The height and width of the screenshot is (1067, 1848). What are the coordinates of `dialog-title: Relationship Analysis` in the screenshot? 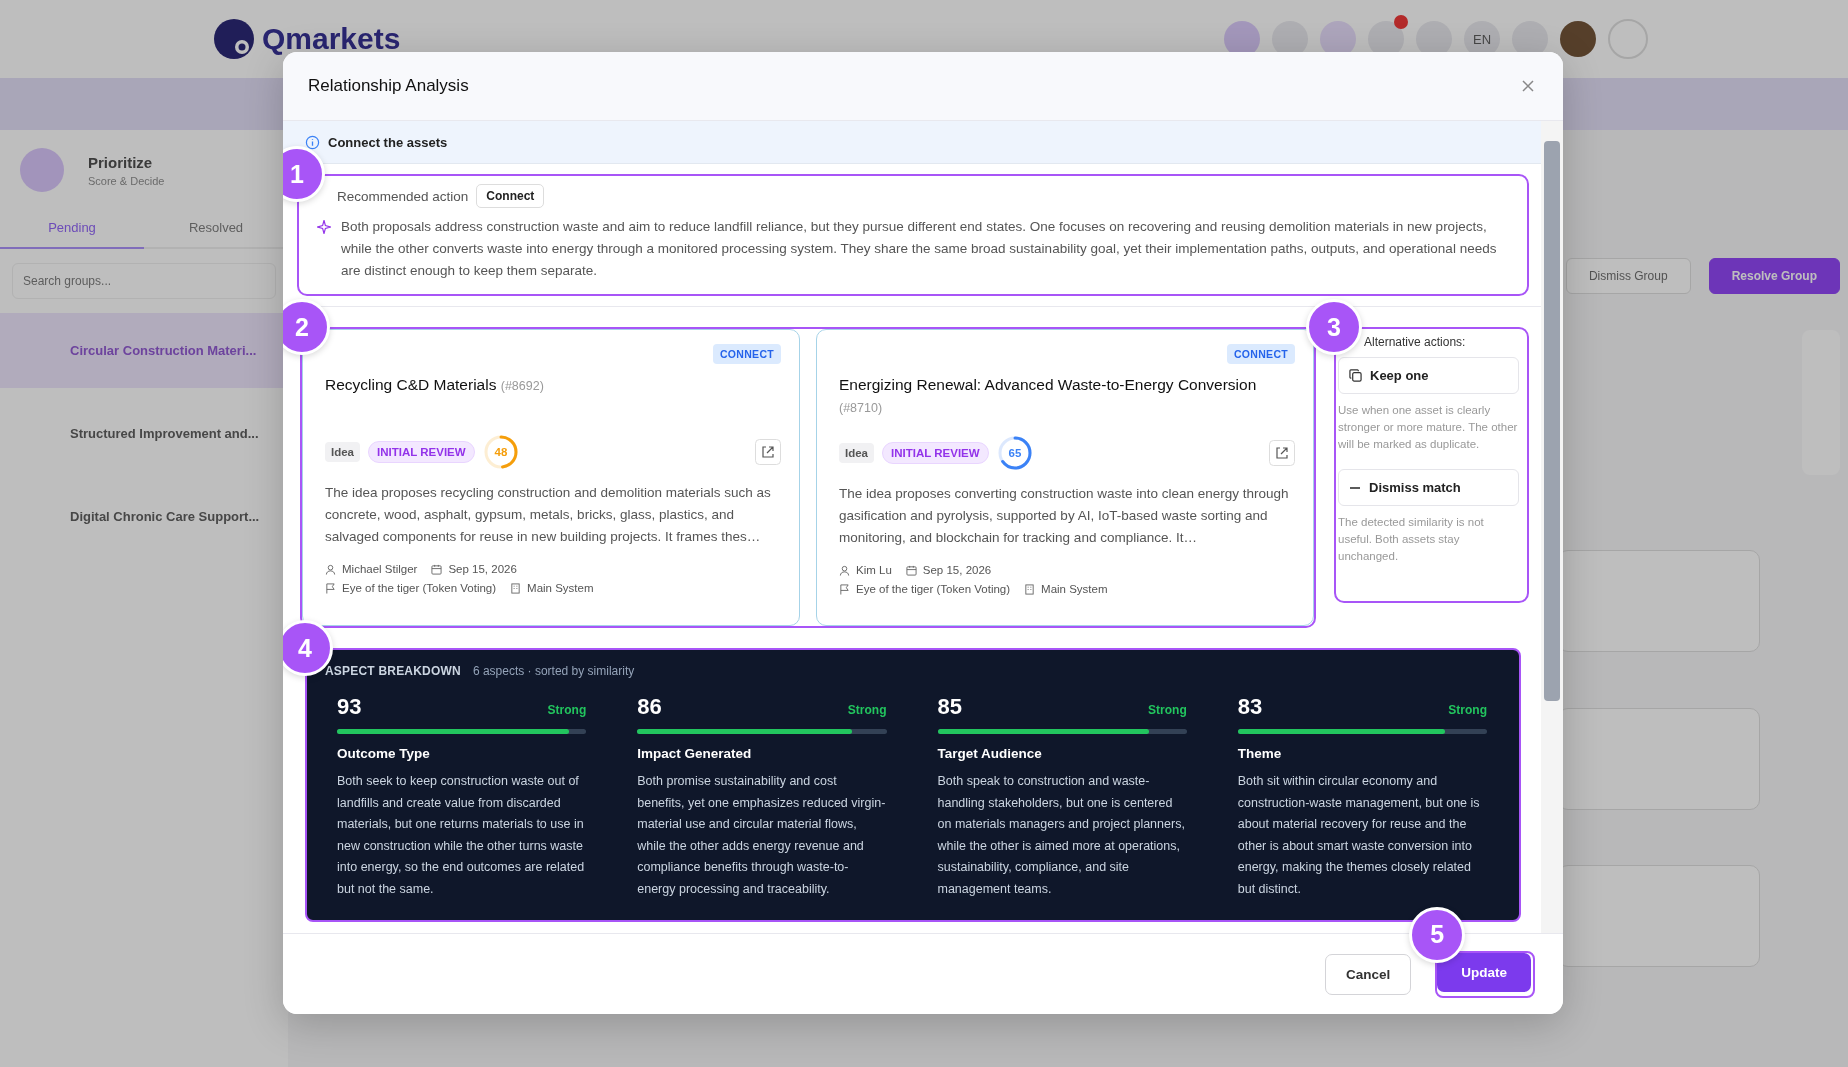 It's located at (388, 86).